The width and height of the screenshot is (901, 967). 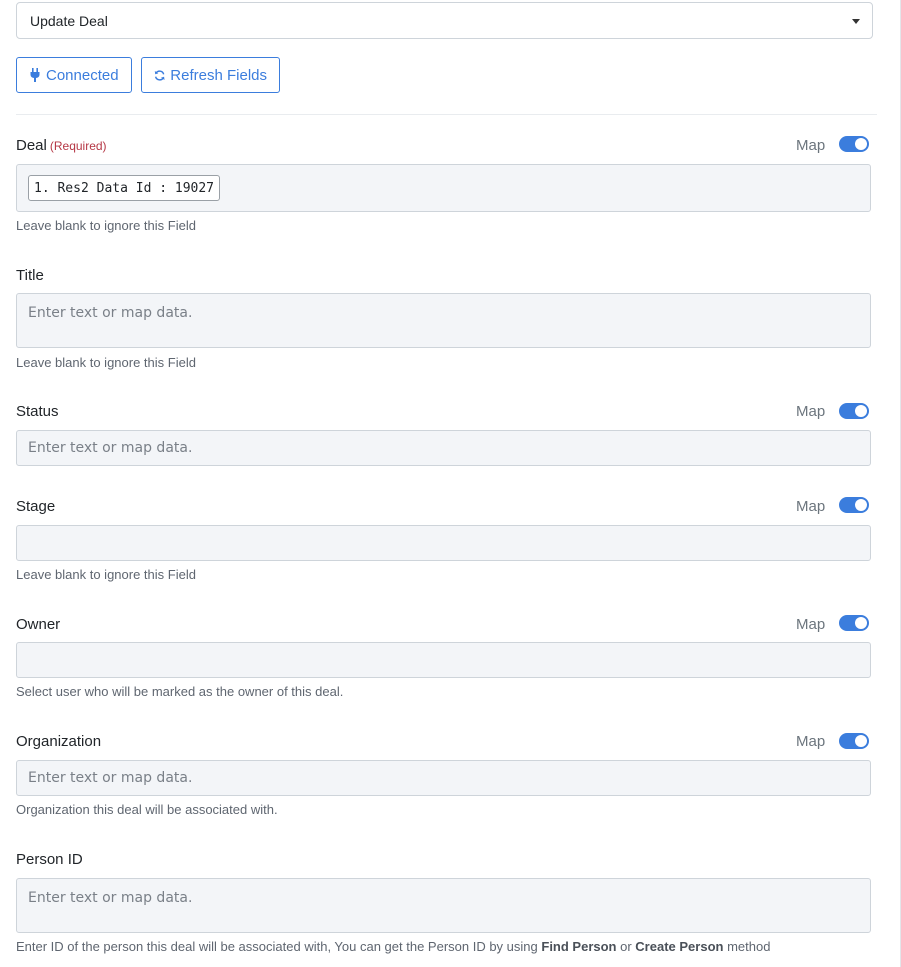 I want to click on organization-label: Organization, so click(x=59, y=741).